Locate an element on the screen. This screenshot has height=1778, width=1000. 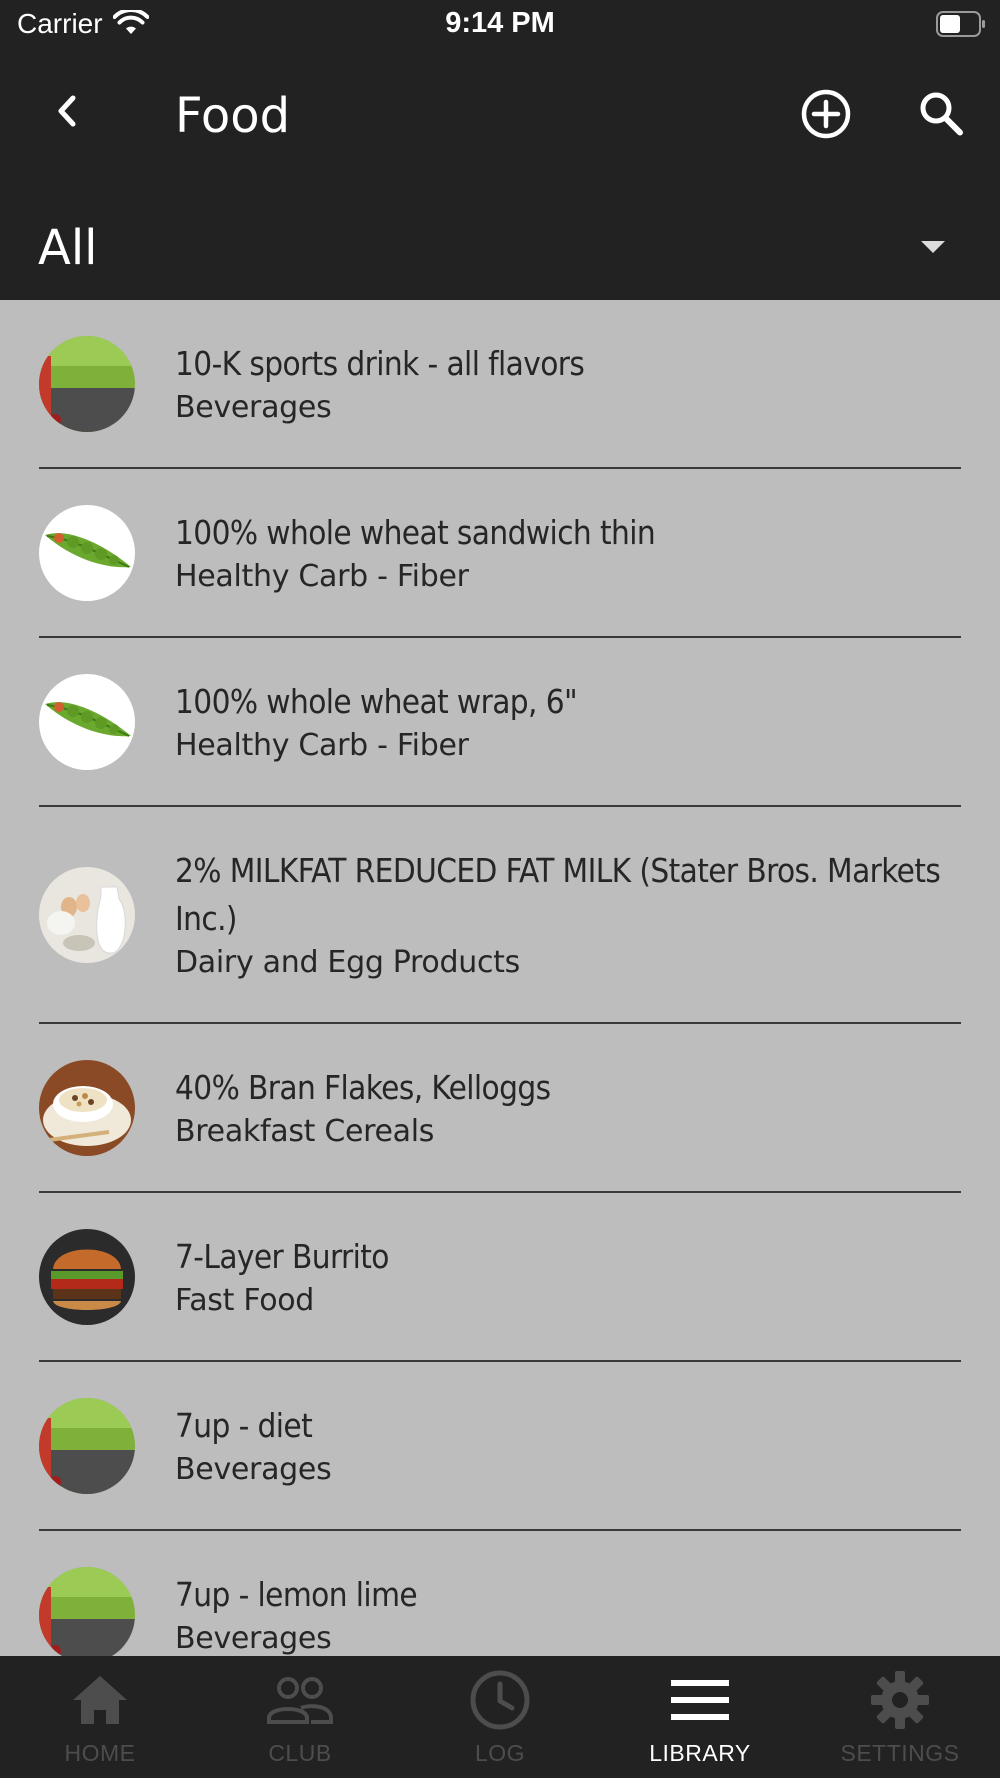
clock-icon is located at coordinates (500, 1700).